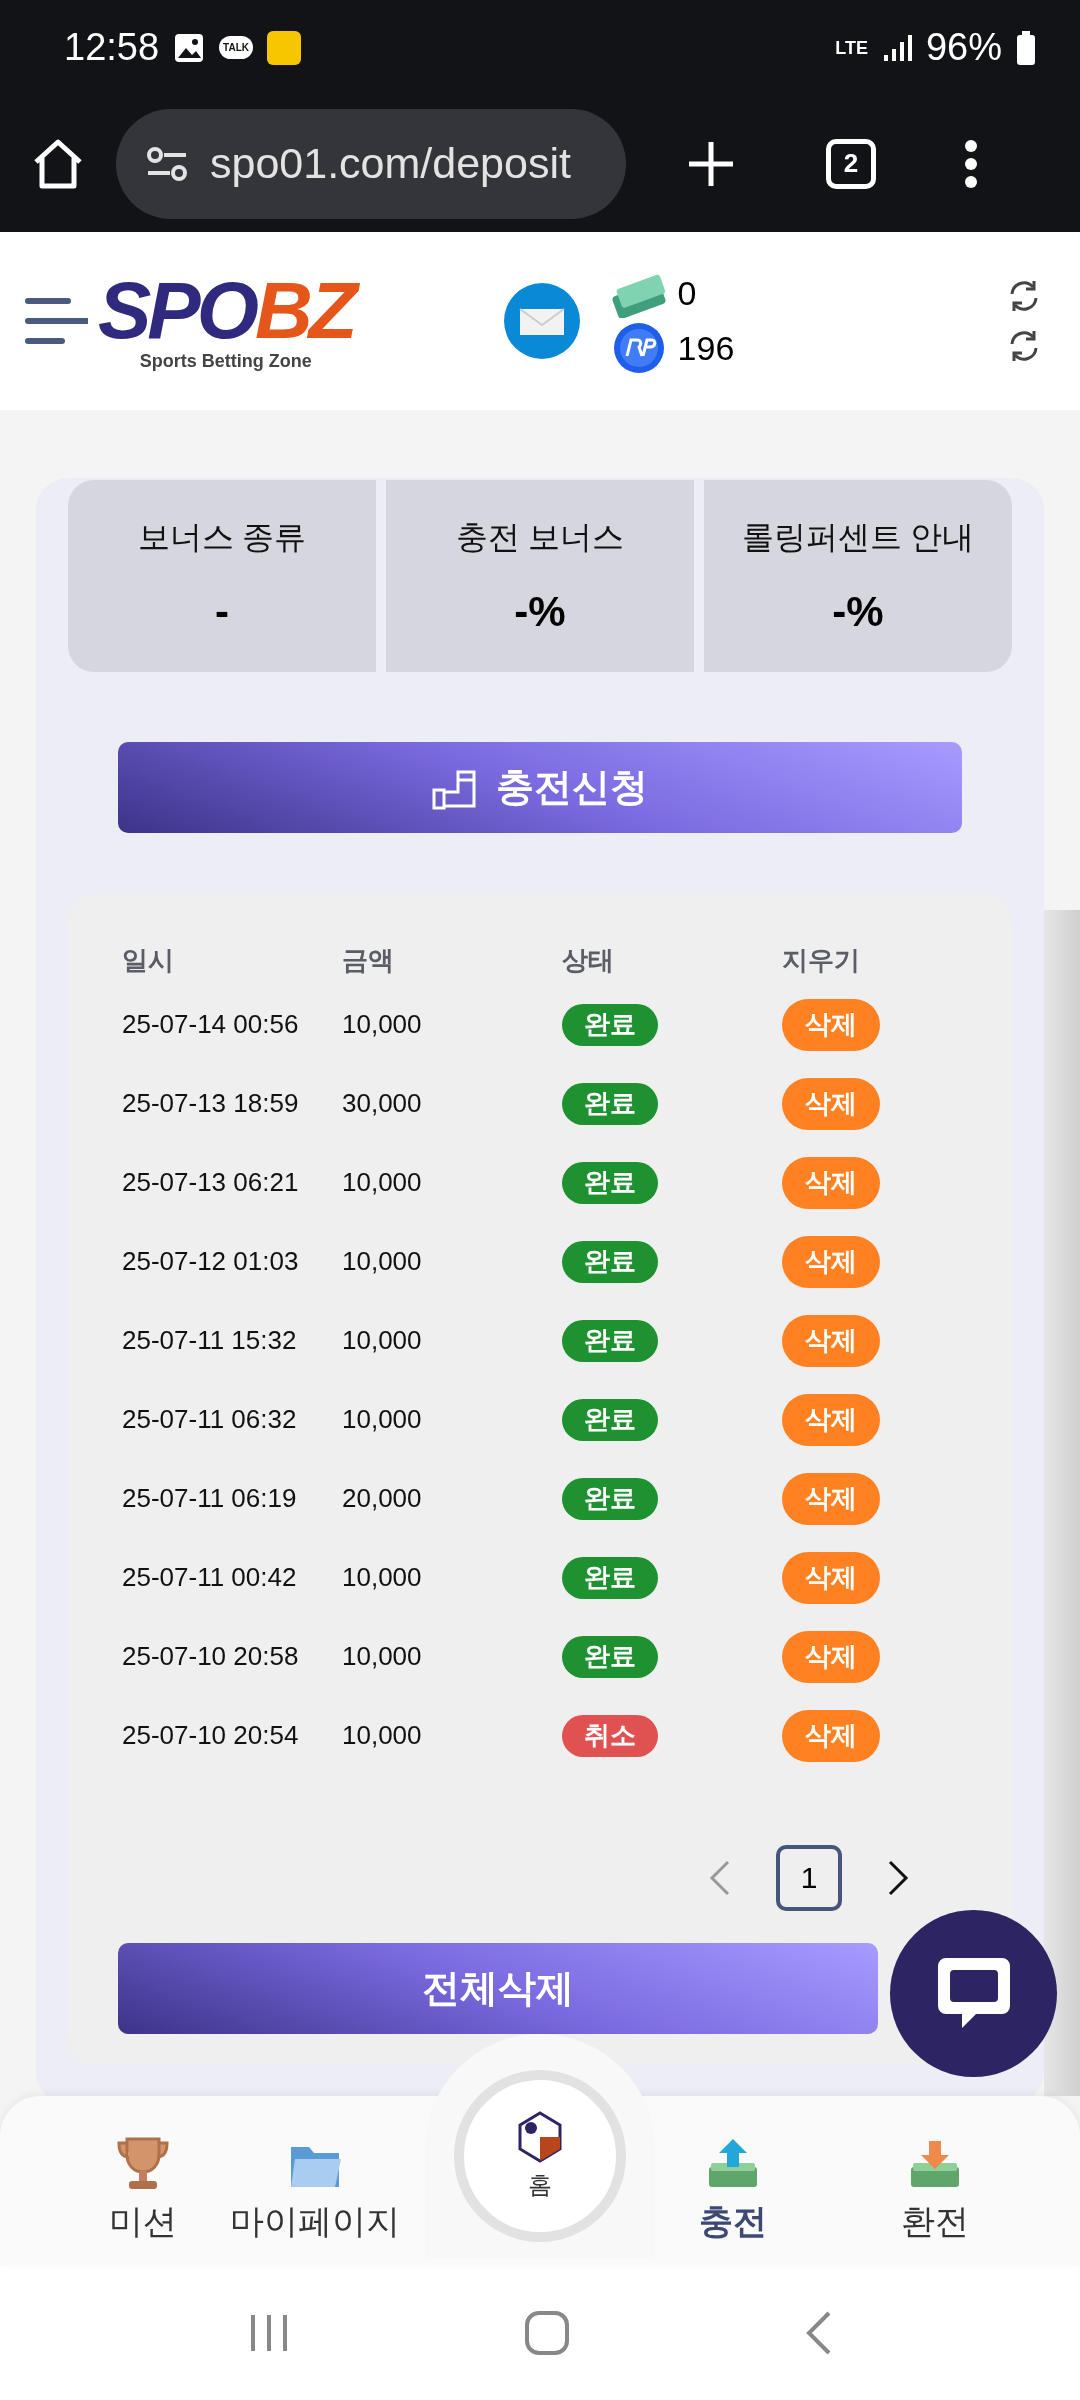 This screenshot has height=2400, width=1080. I want to click on amount-cell-text: 20,000, so click(382, 1498).